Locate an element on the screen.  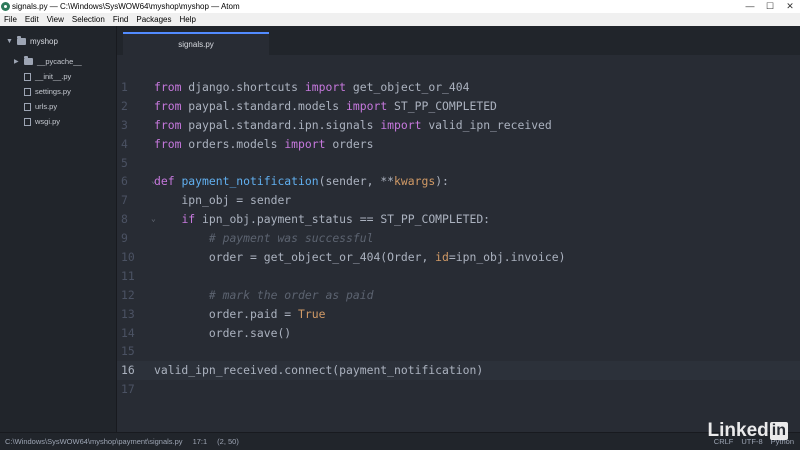
line-number: 9 is located at coordinates (124, 238).